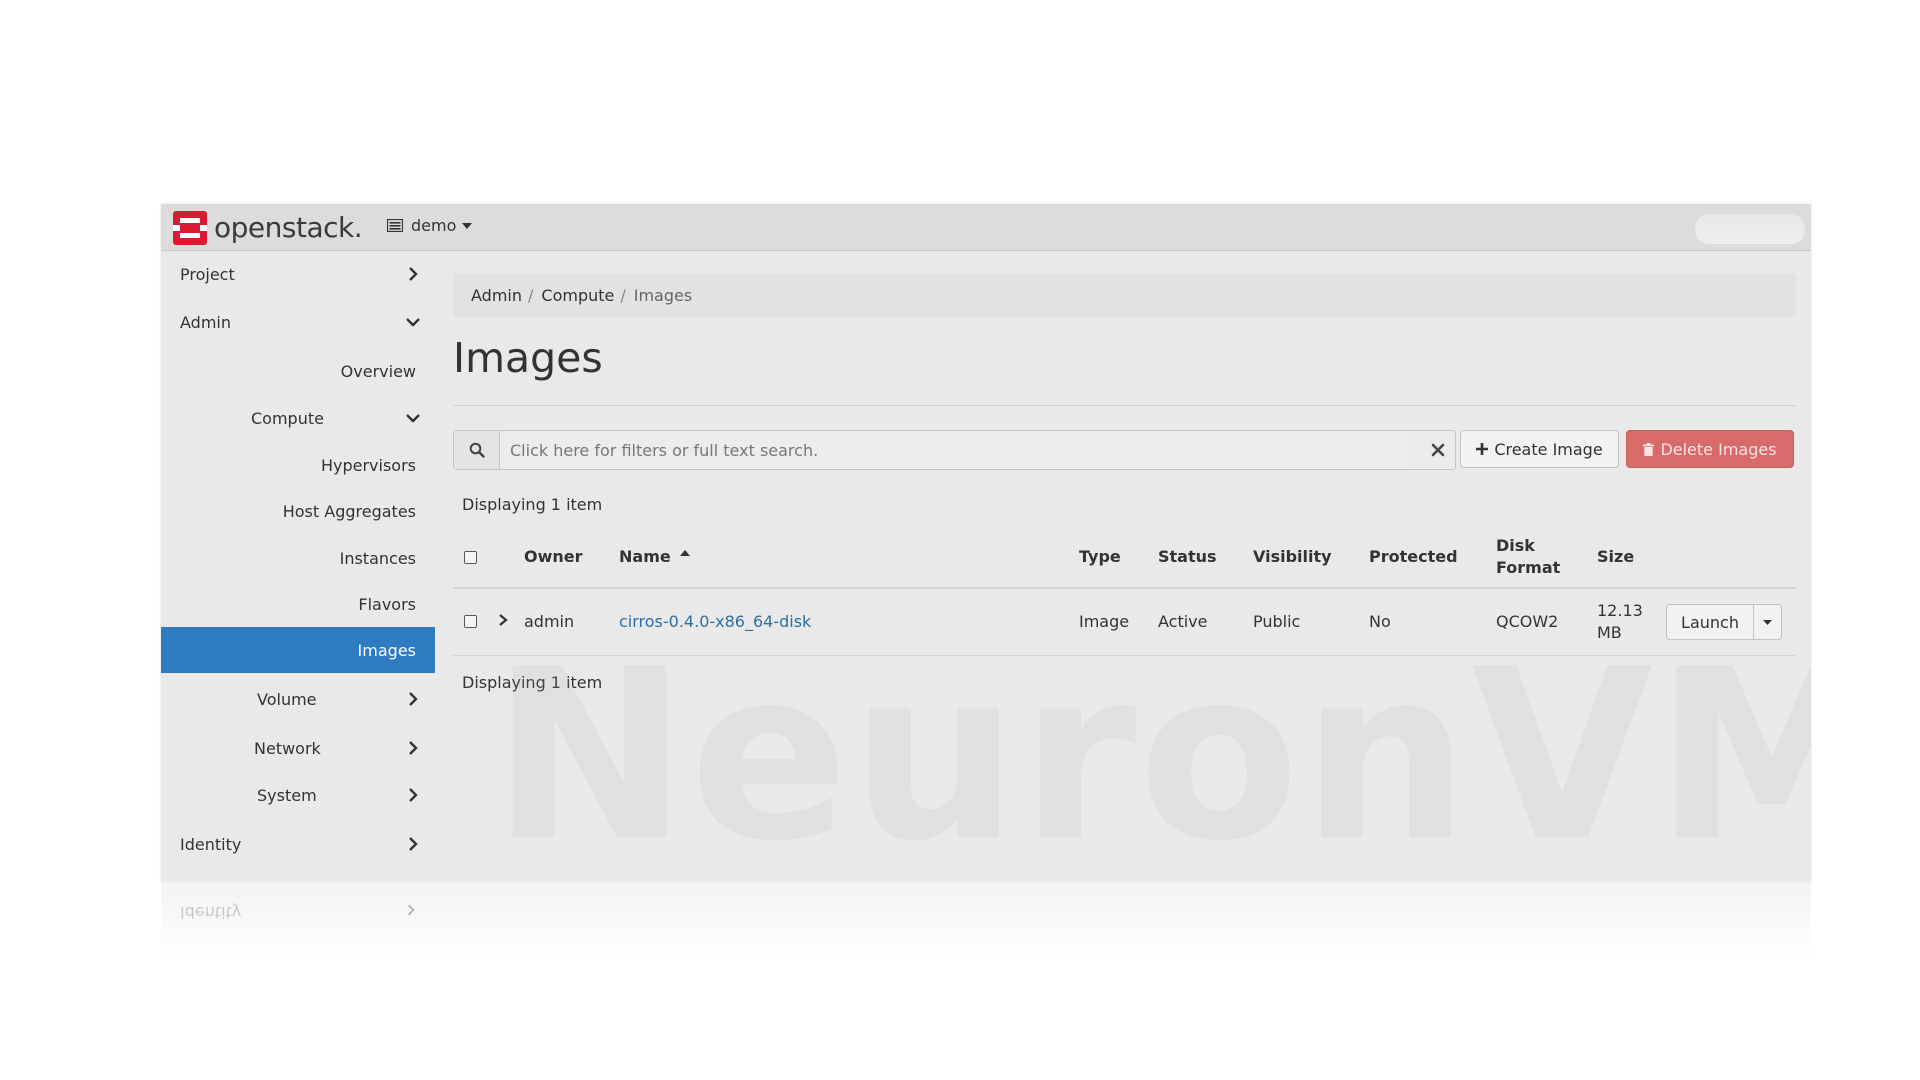 This screenshot has width=1920, height=1080. What do you see at coordinates (298, 844) in the screenshot?
I see `sidebar-item-identity: Identity` at bounding box center [298, 844].